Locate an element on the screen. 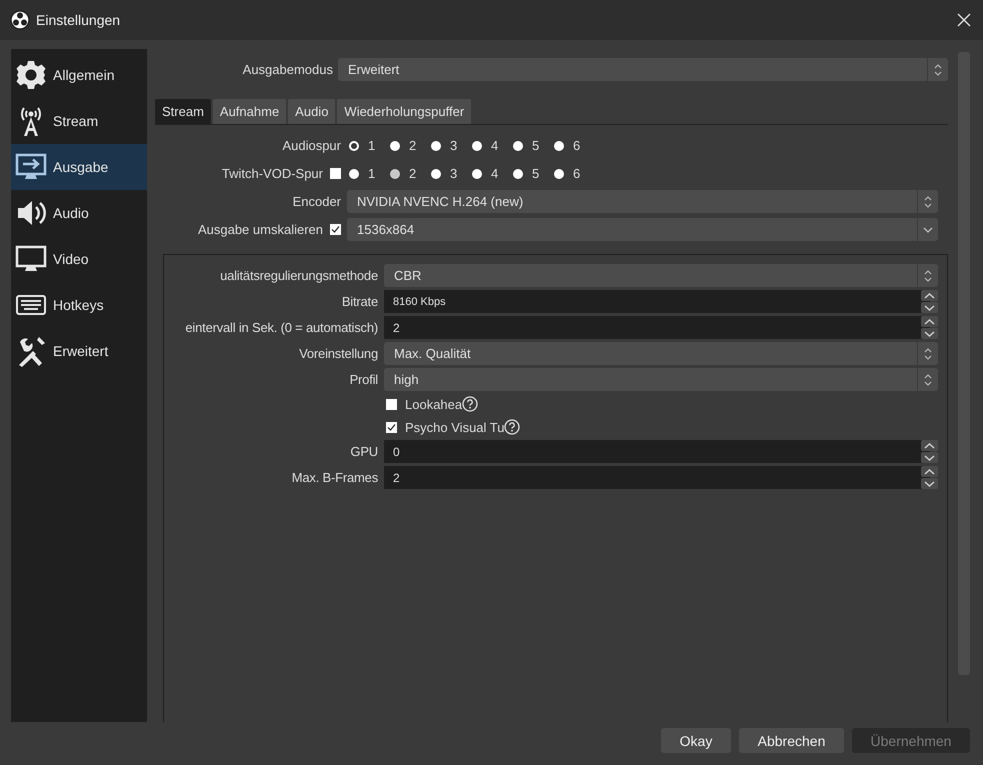 This screenshot has height=765, width=983. checkbox-label: Psycho Visual Tu is located at coordinates (454, 427).